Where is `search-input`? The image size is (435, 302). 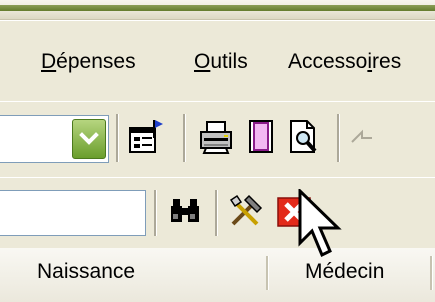 search-input is located at coordinates (73, 213).